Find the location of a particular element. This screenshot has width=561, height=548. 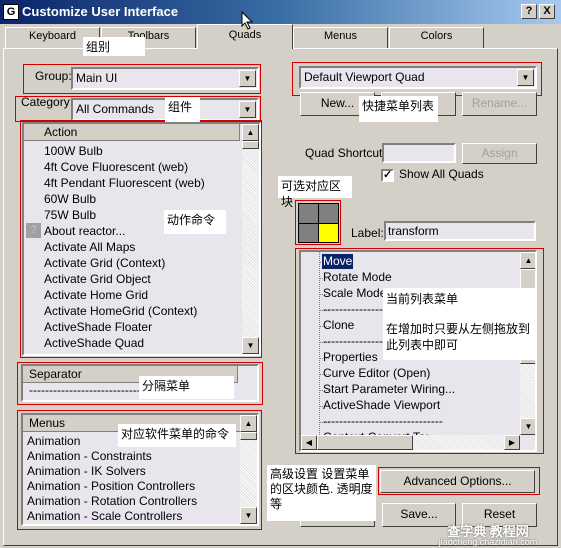

group-label: Group: is located at coordinates (53, 76).